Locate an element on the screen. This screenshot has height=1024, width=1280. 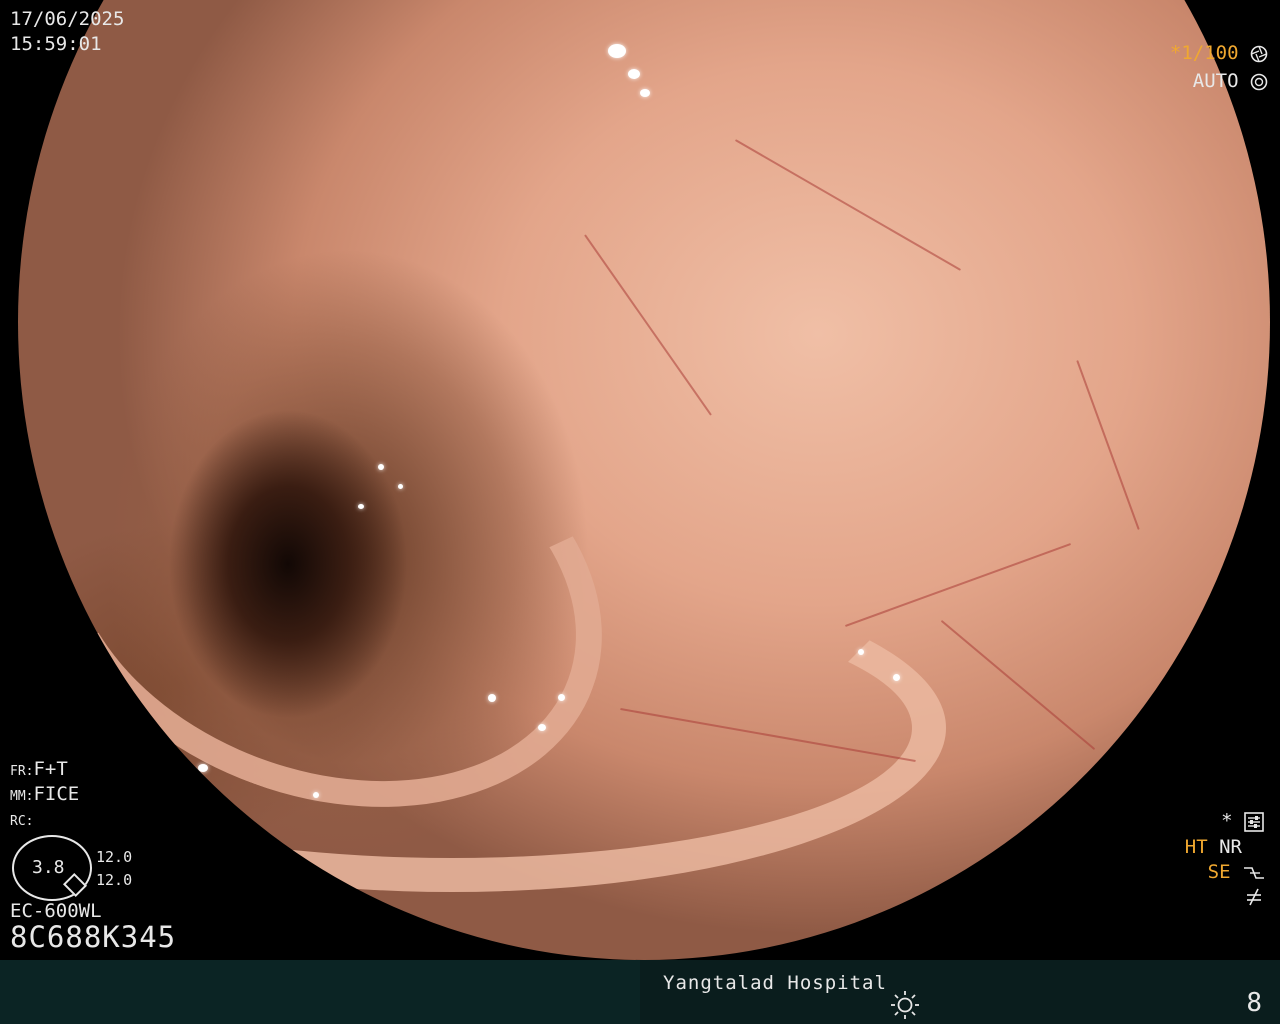
rc-setting: RC: is located at coordinates (21, 819).